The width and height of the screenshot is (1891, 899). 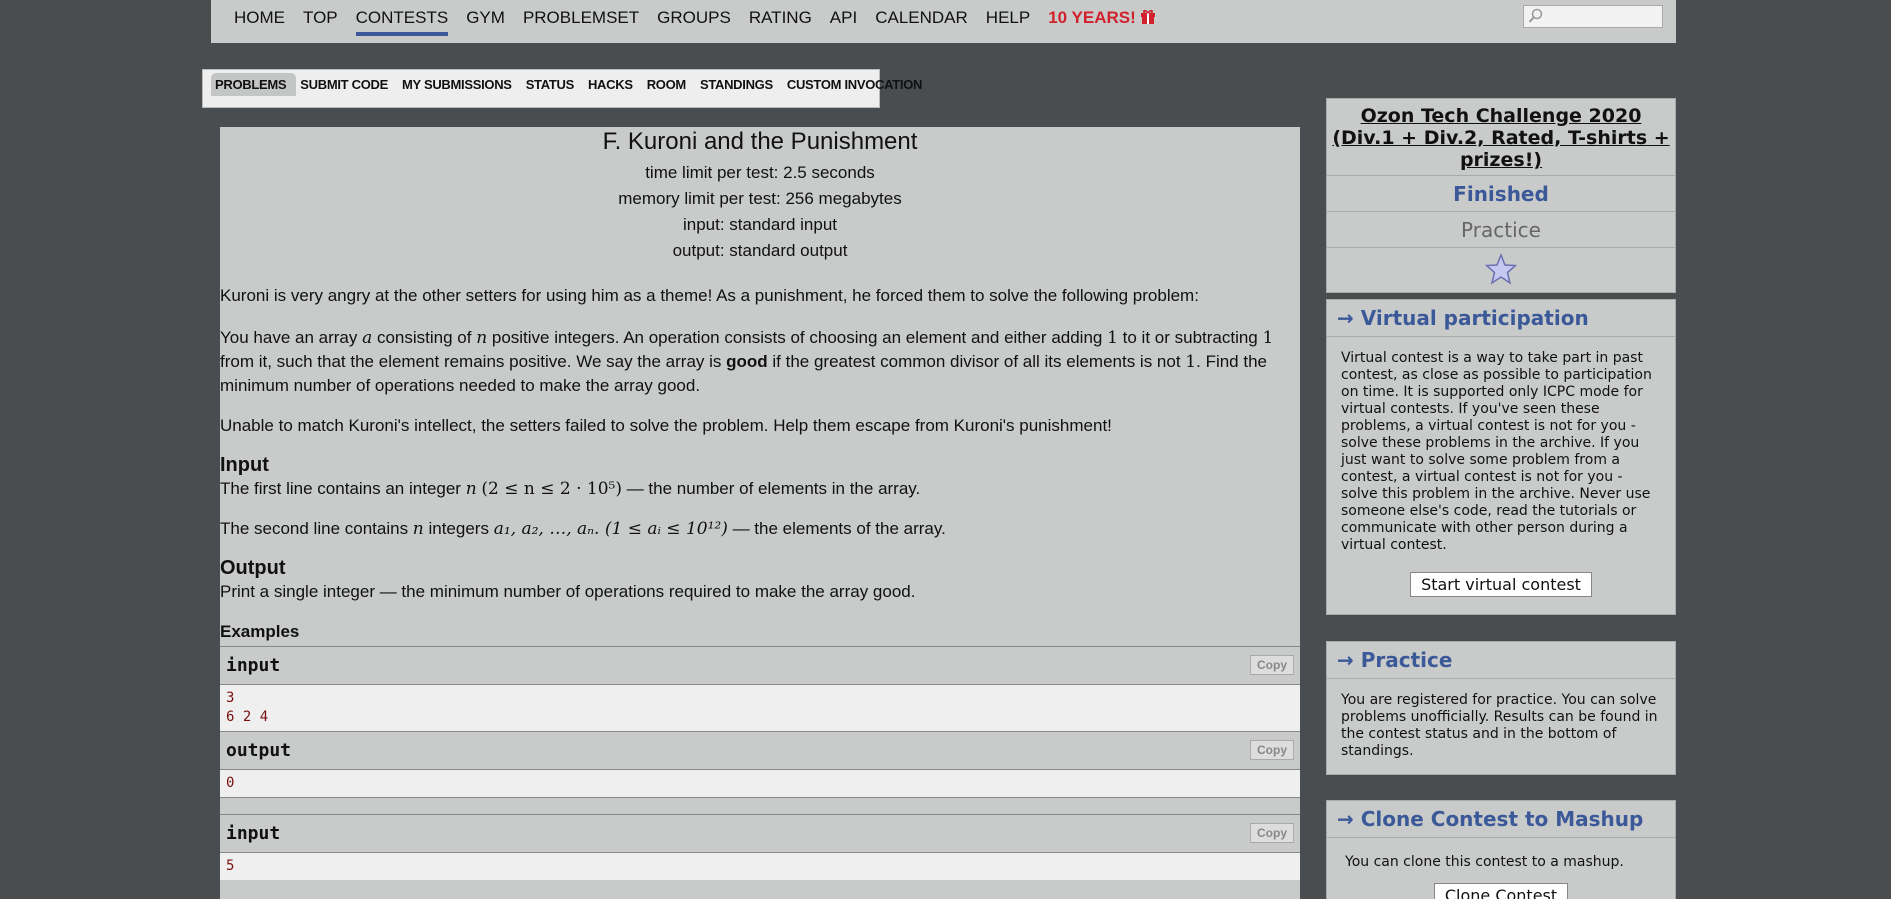 What do you see at coordinates (760, 141) in the screenshot?
I see `problem-title: F. Kuroni and the Punishment` at bounding box center [760, 141].